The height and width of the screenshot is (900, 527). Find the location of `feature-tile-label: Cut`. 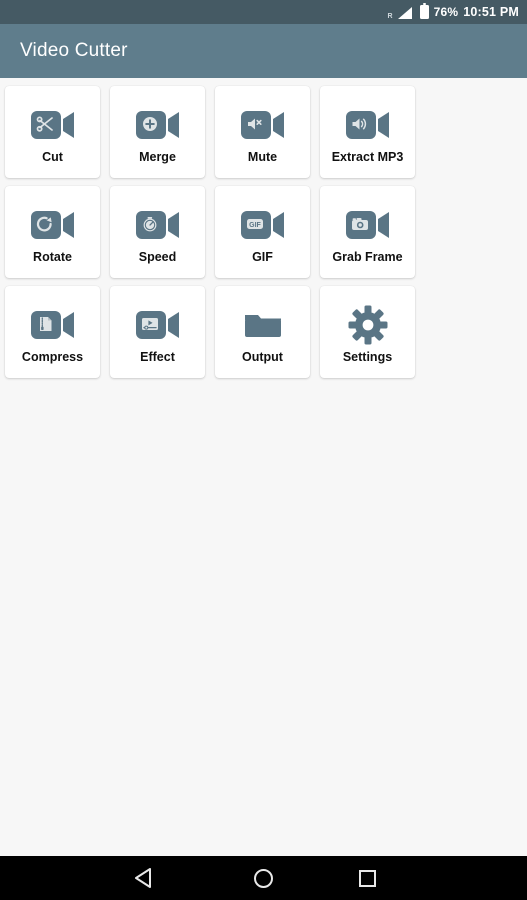

feature-tile-label: Cut is located at coordinates (52, 156).